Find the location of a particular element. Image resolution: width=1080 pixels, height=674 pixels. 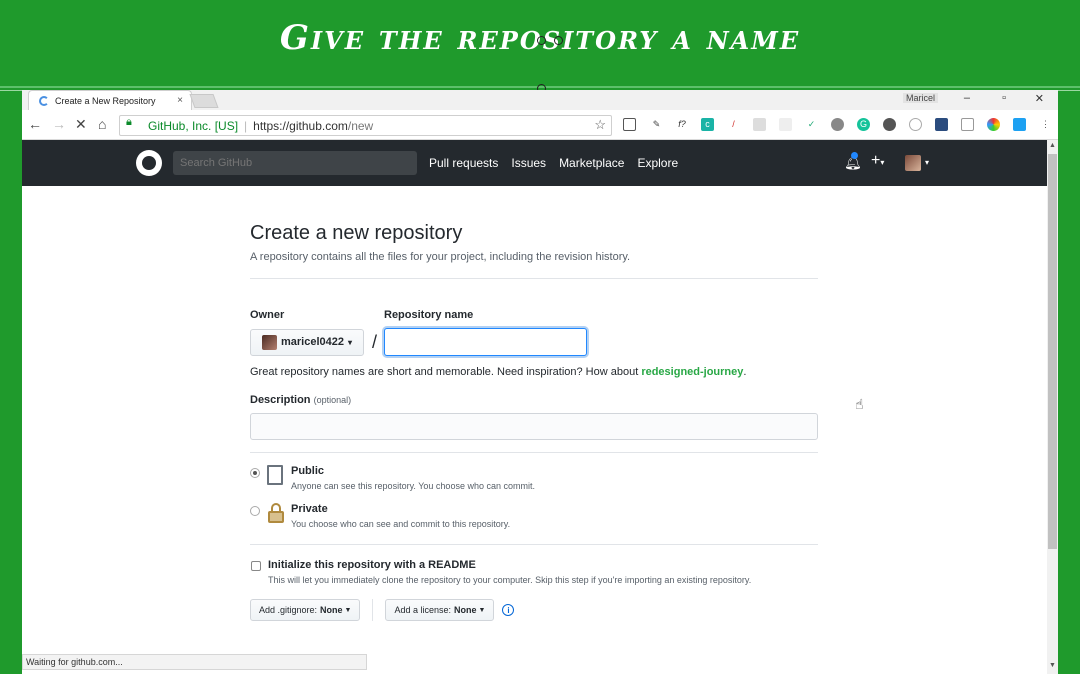

gear-extension-icon is located at coordinates (759, 124).